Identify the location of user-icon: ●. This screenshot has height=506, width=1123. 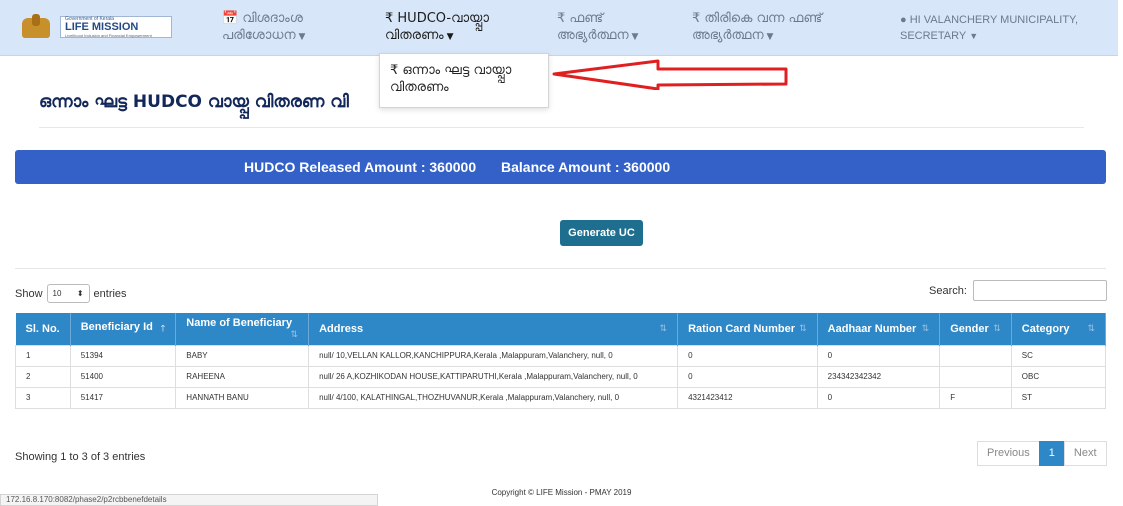
(905, 20).